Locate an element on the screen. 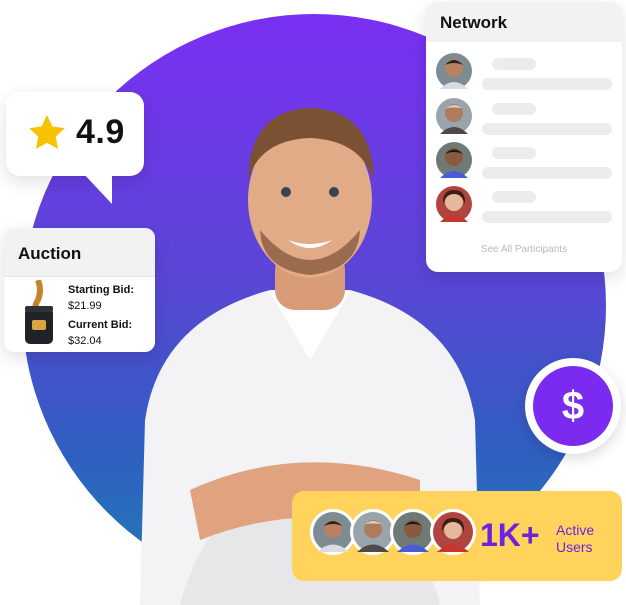 This screenshot has width=626, height=605. honey-jar-icon is located at coordinates (39, 312).